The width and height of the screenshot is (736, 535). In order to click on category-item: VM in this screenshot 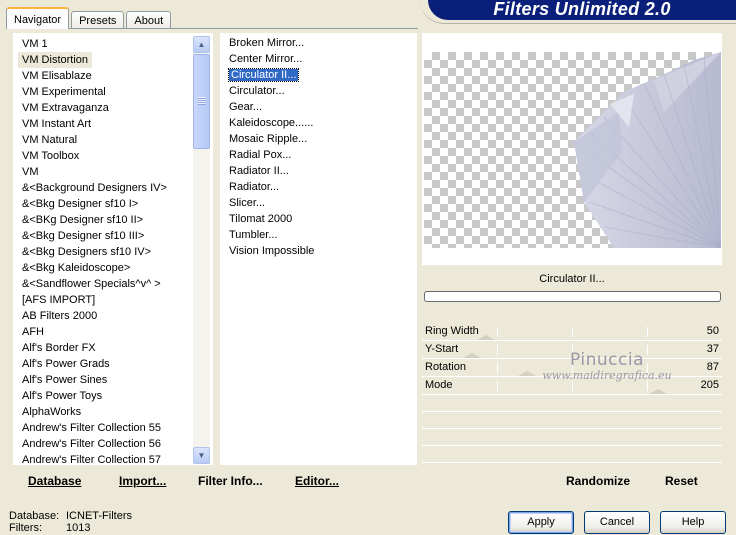, I will do `click(113, 172)`.